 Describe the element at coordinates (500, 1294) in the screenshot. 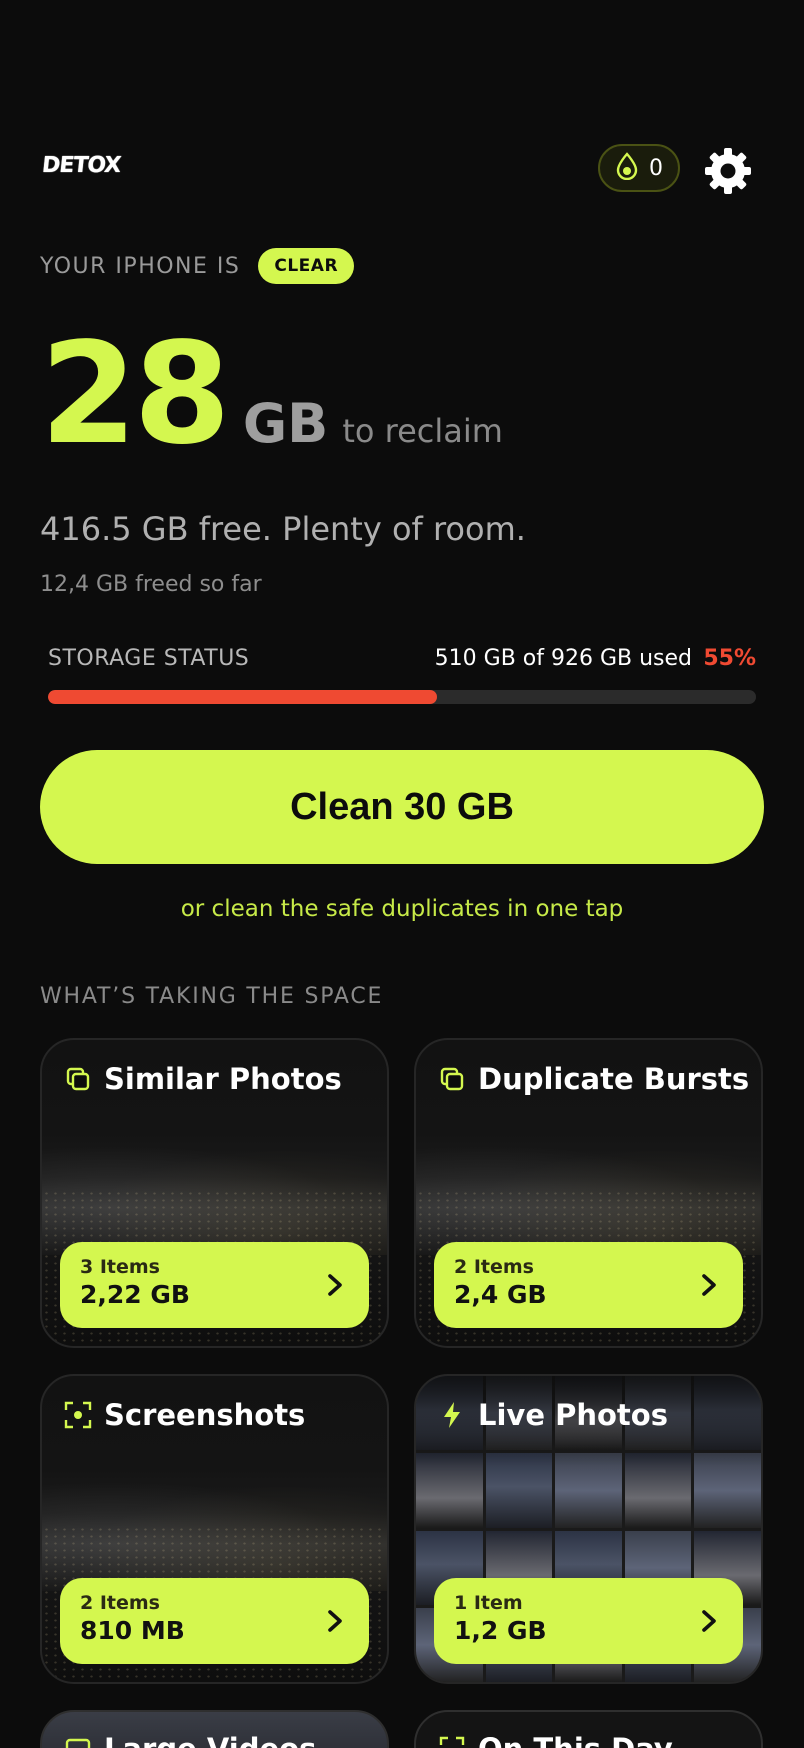

I see `item-size: 2,4 GB` at that location.